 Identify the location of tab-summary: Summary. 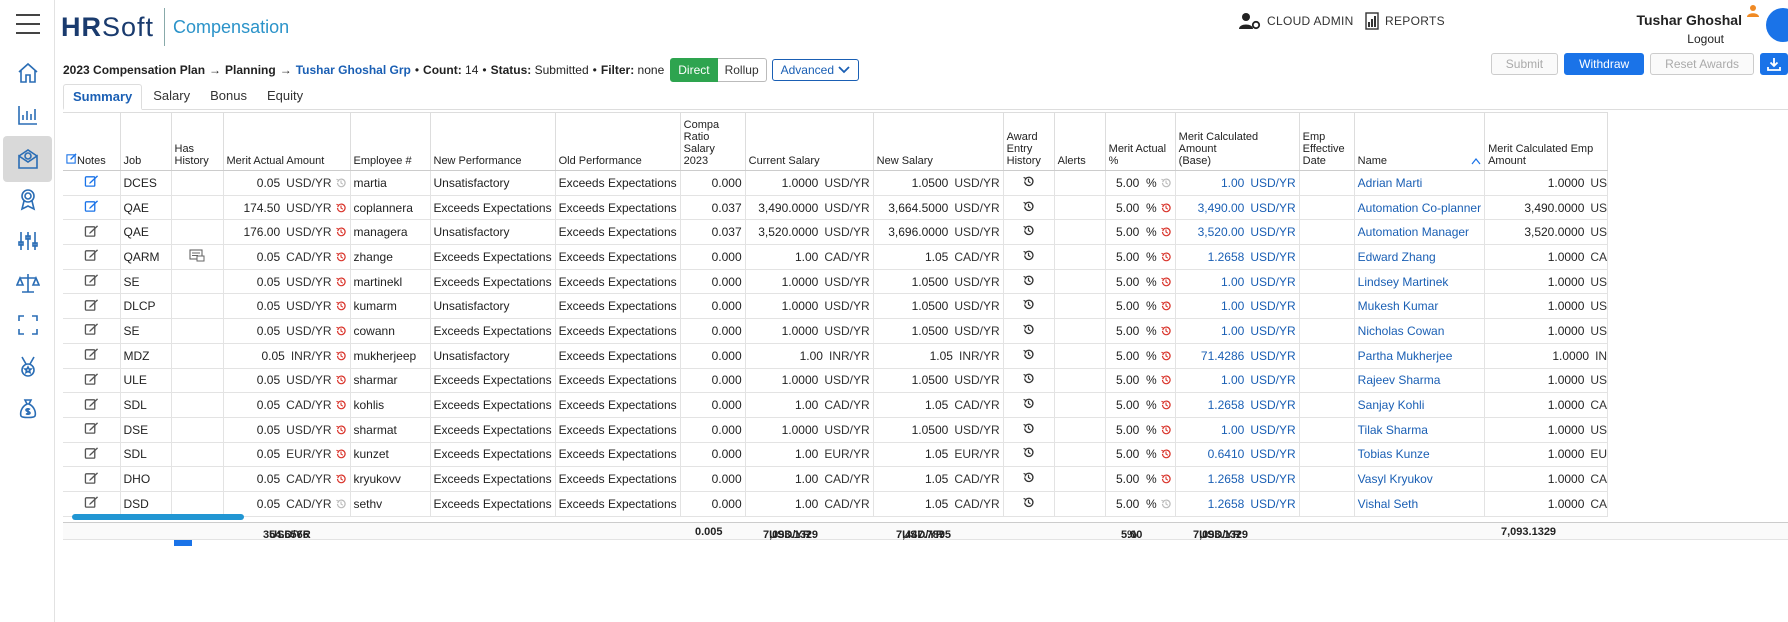
(103, 97).